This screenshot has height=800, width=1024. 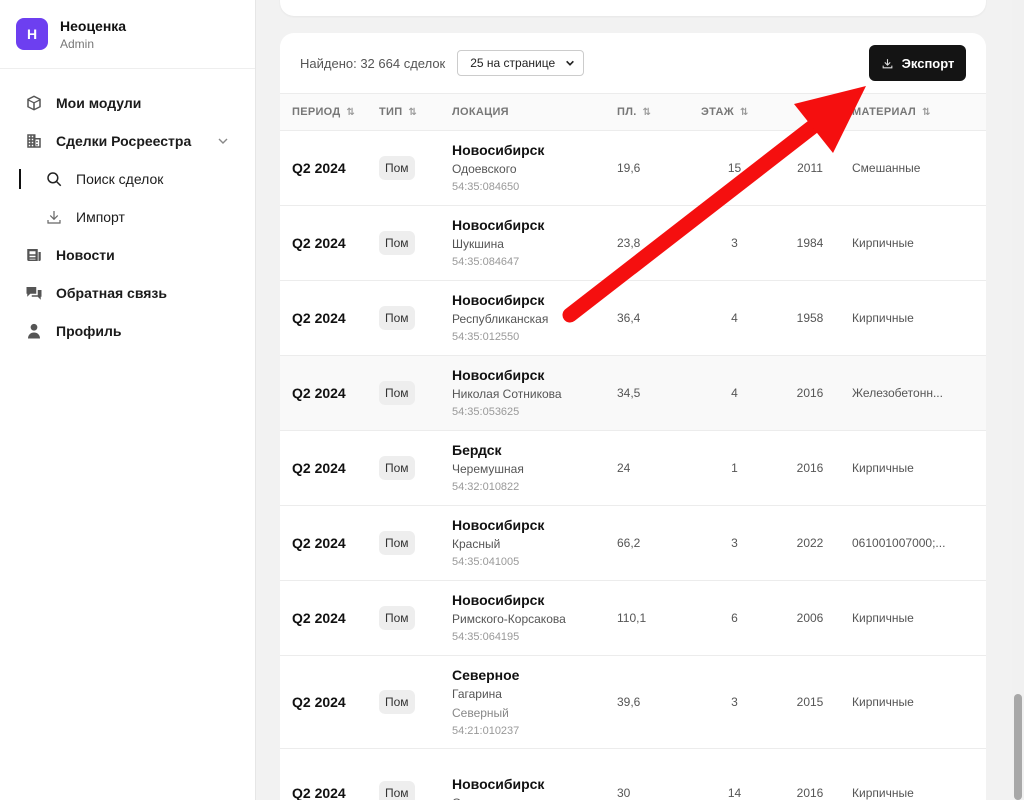 I want to click on location-street: Николая Сотникова, so click(x=507, y=394).